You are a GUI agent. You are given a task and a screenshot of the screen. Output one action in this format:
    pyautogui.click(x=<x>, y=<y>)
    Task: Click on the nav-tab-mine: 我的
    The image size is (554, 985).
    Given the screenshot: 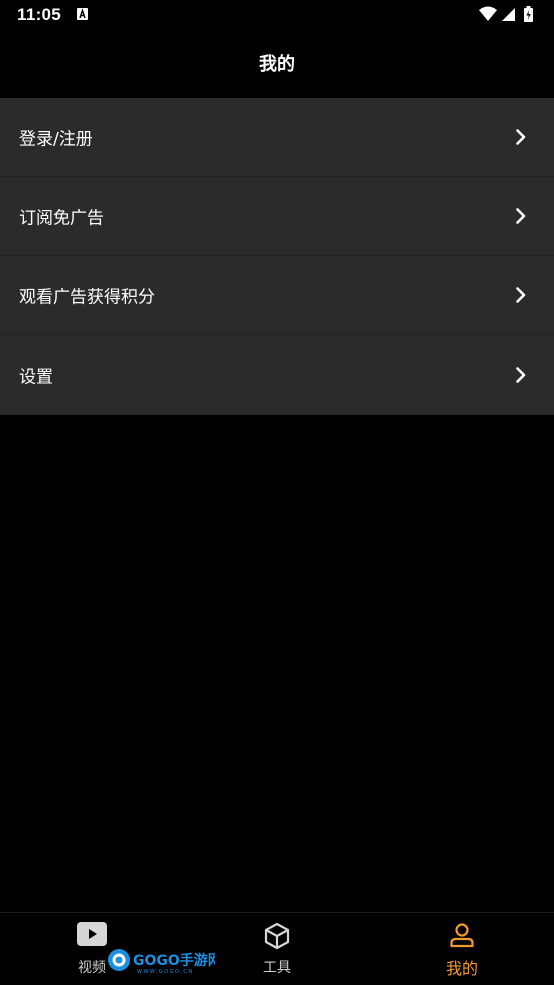 What is the action you would take?
    pyautogui.click(x=462, y=949)
    